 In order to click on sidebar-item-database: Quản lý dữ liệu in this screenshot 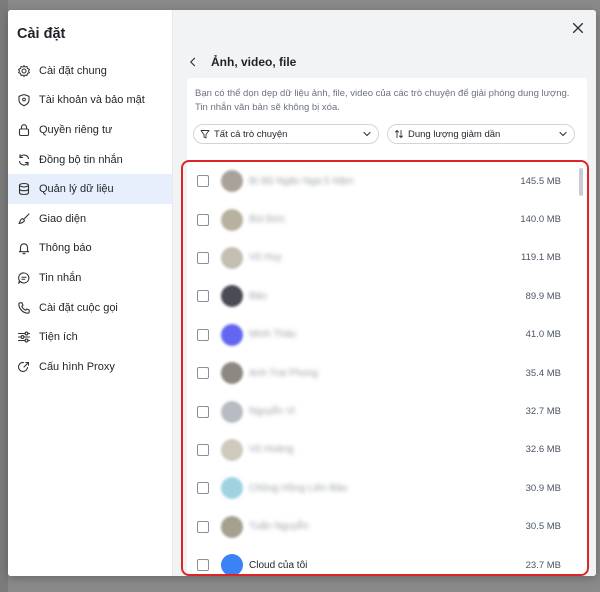, I will do `click(90, 189)`.